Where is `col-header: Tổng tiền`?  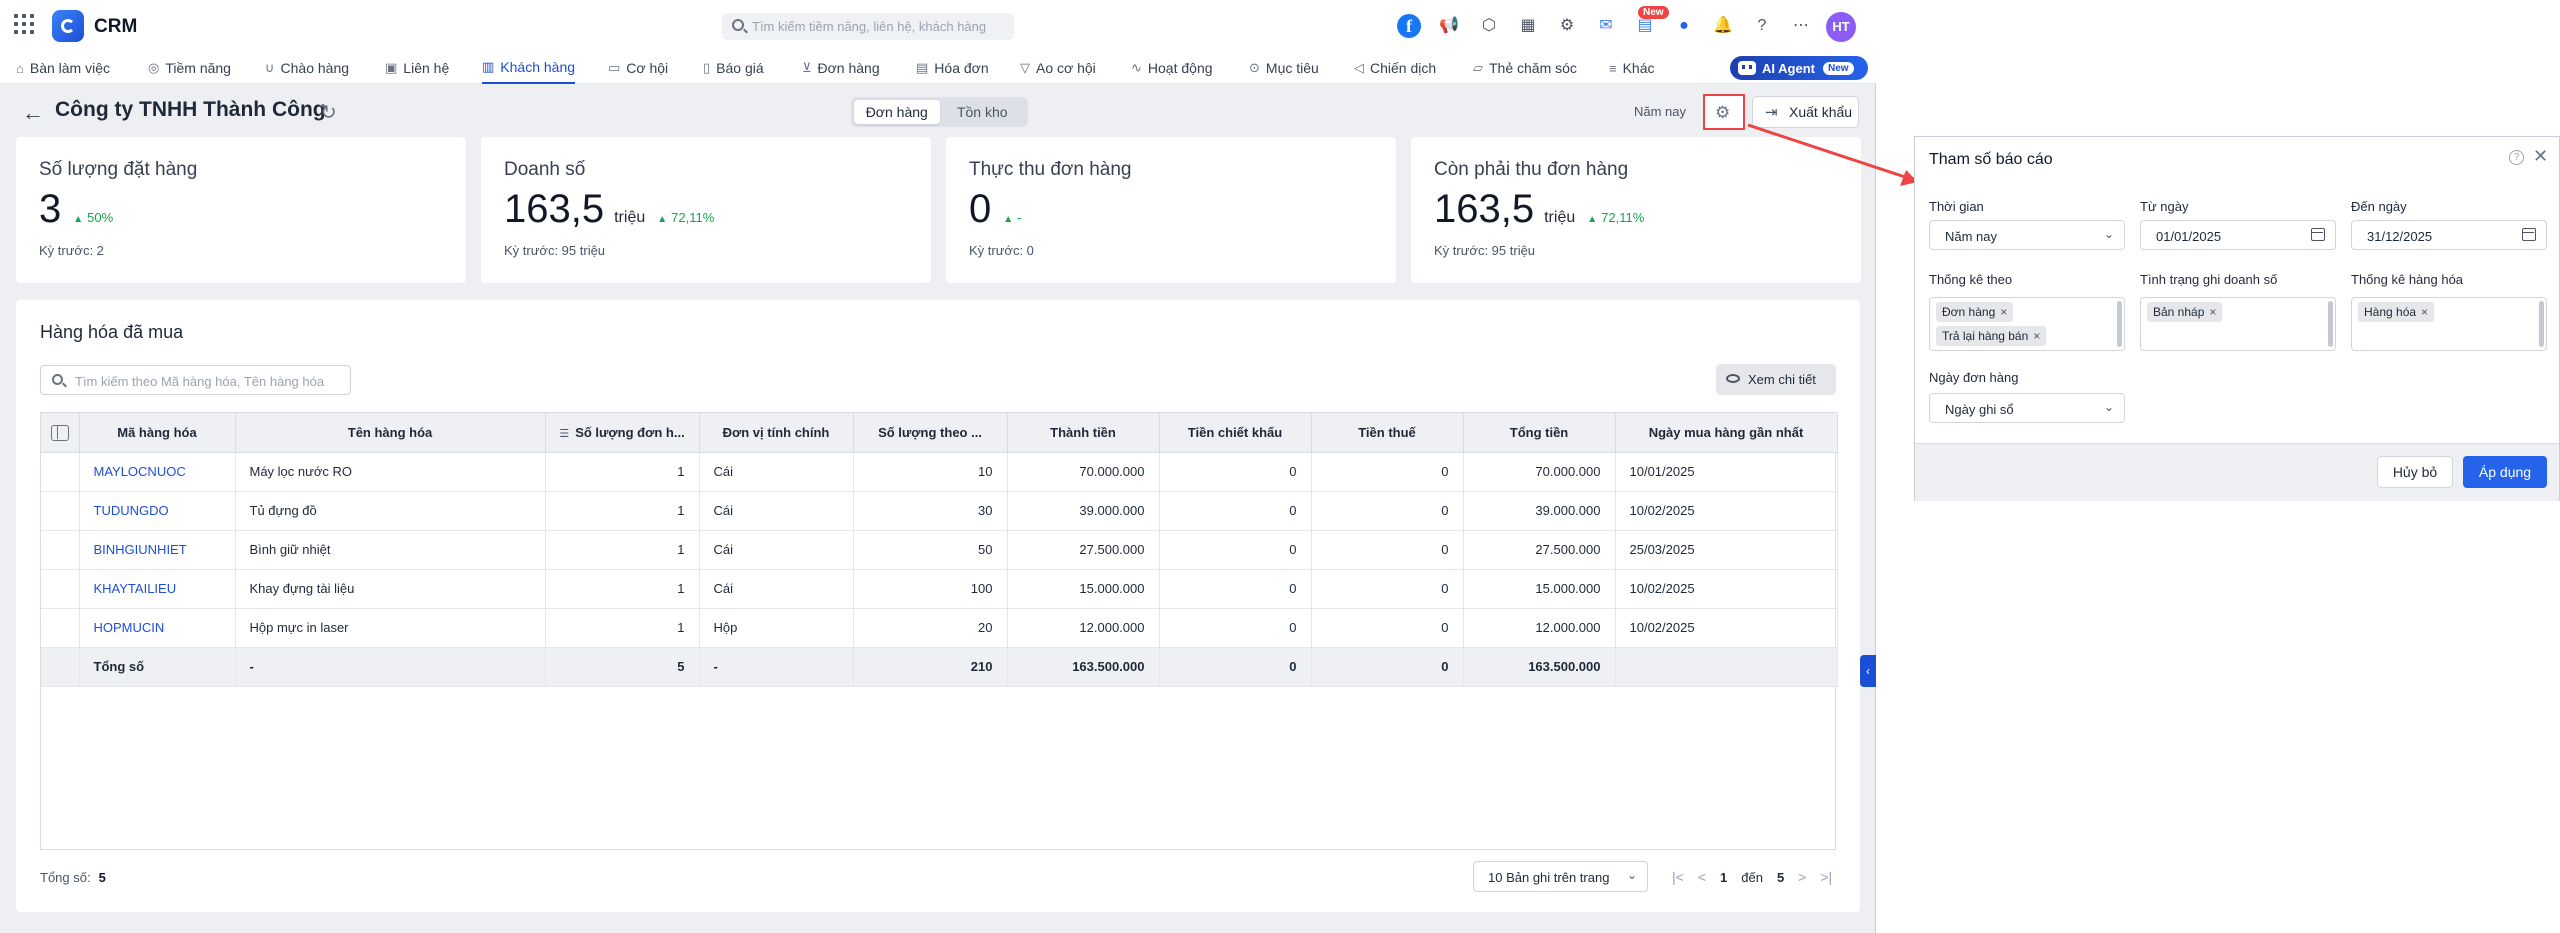 col-header: Tổng tiền is located at coordinates (1539, 433).